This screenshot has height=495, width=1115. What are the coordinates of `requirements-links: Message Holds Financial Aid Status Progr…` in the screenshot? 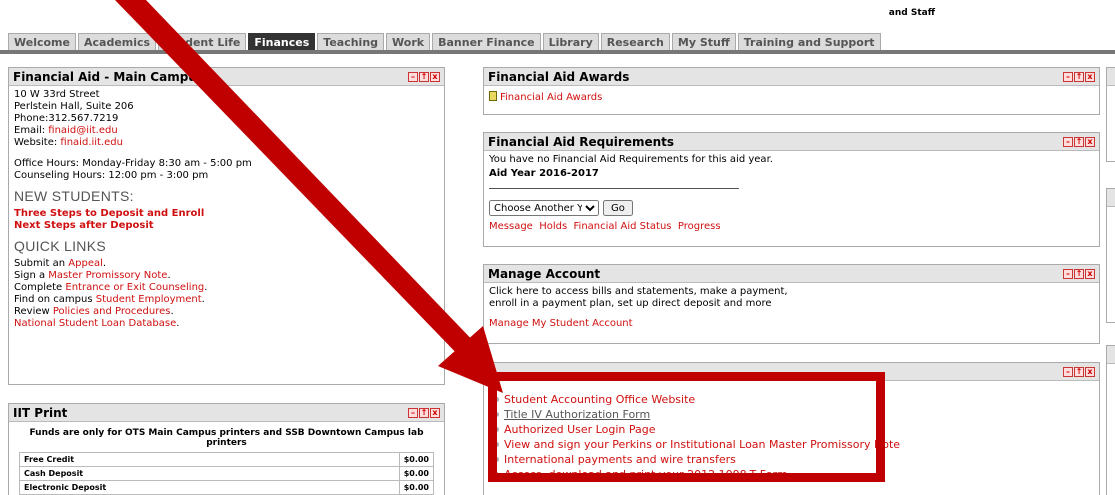 It's located at (791, 227).